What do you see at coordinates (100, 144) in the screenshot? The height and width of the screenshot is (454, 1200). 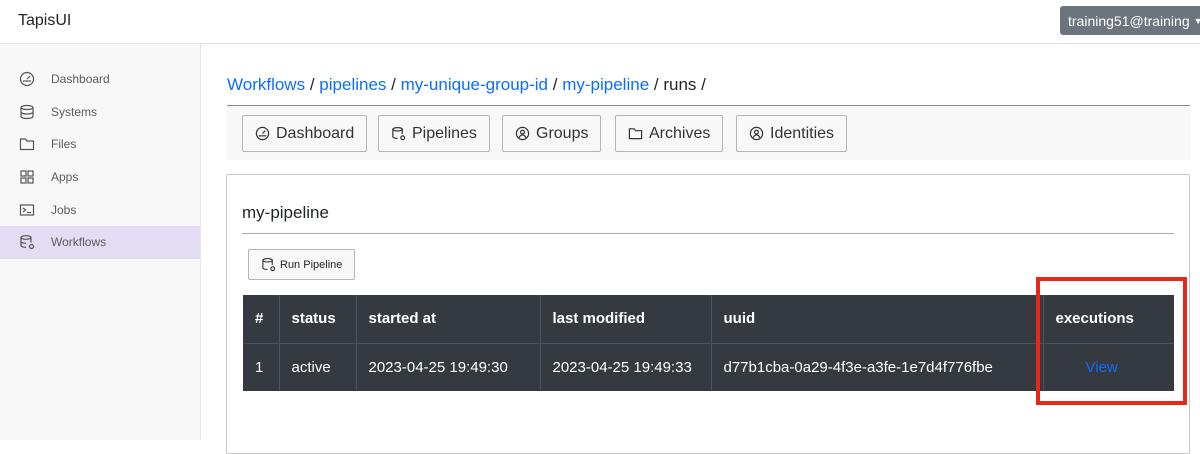 I see `sidebar-item-files: Files` at bounding box center [100, 144].